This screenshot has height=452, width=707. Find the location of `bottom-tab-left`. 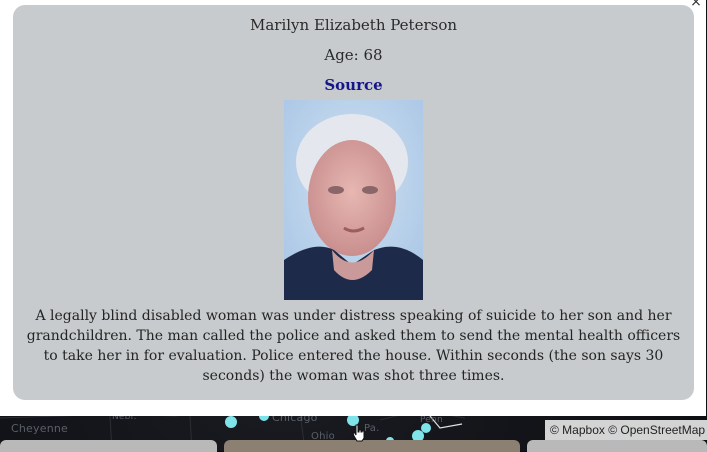

bottom-tab-left is located at coordinates (108, 446).